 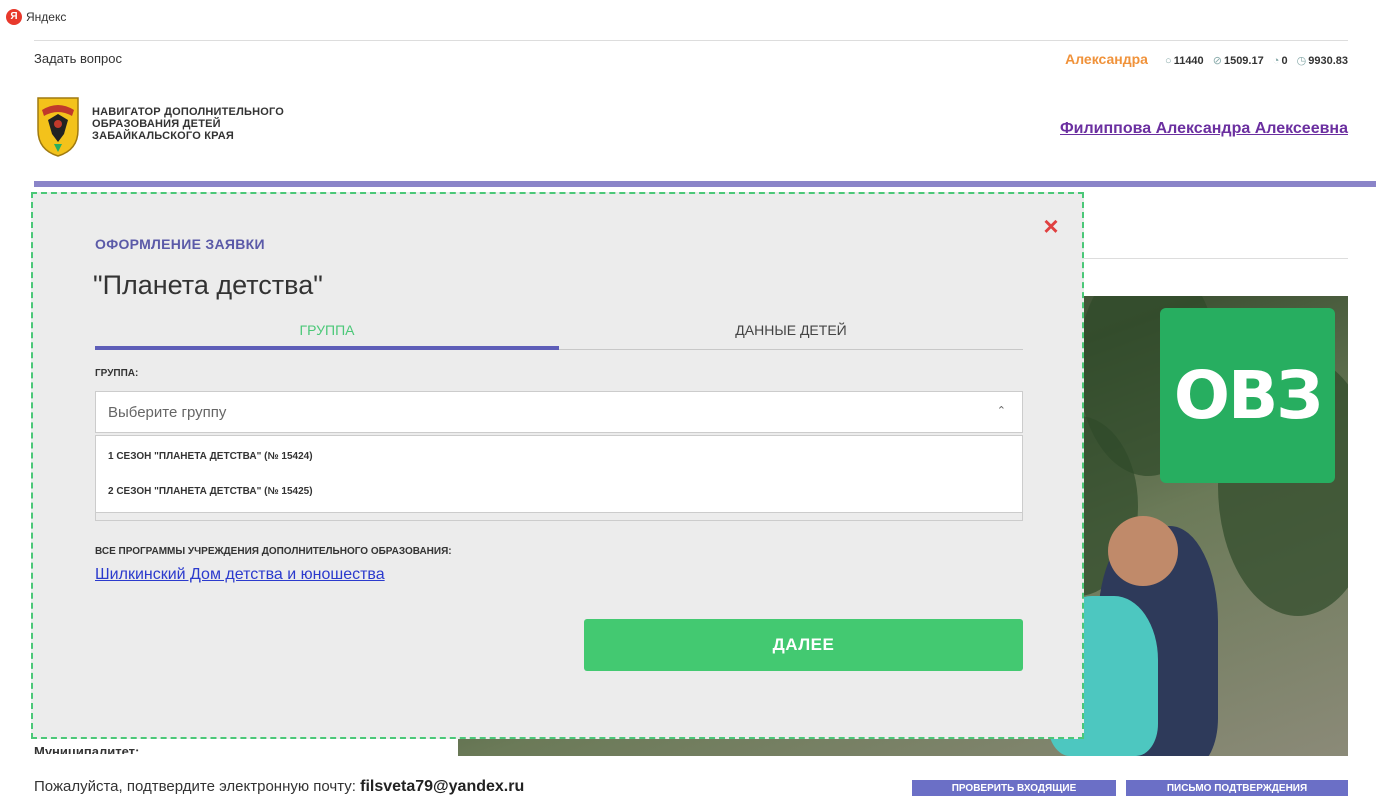 I want to click on stat-reserved: ◔ 0, so click(x=1280, y=61).